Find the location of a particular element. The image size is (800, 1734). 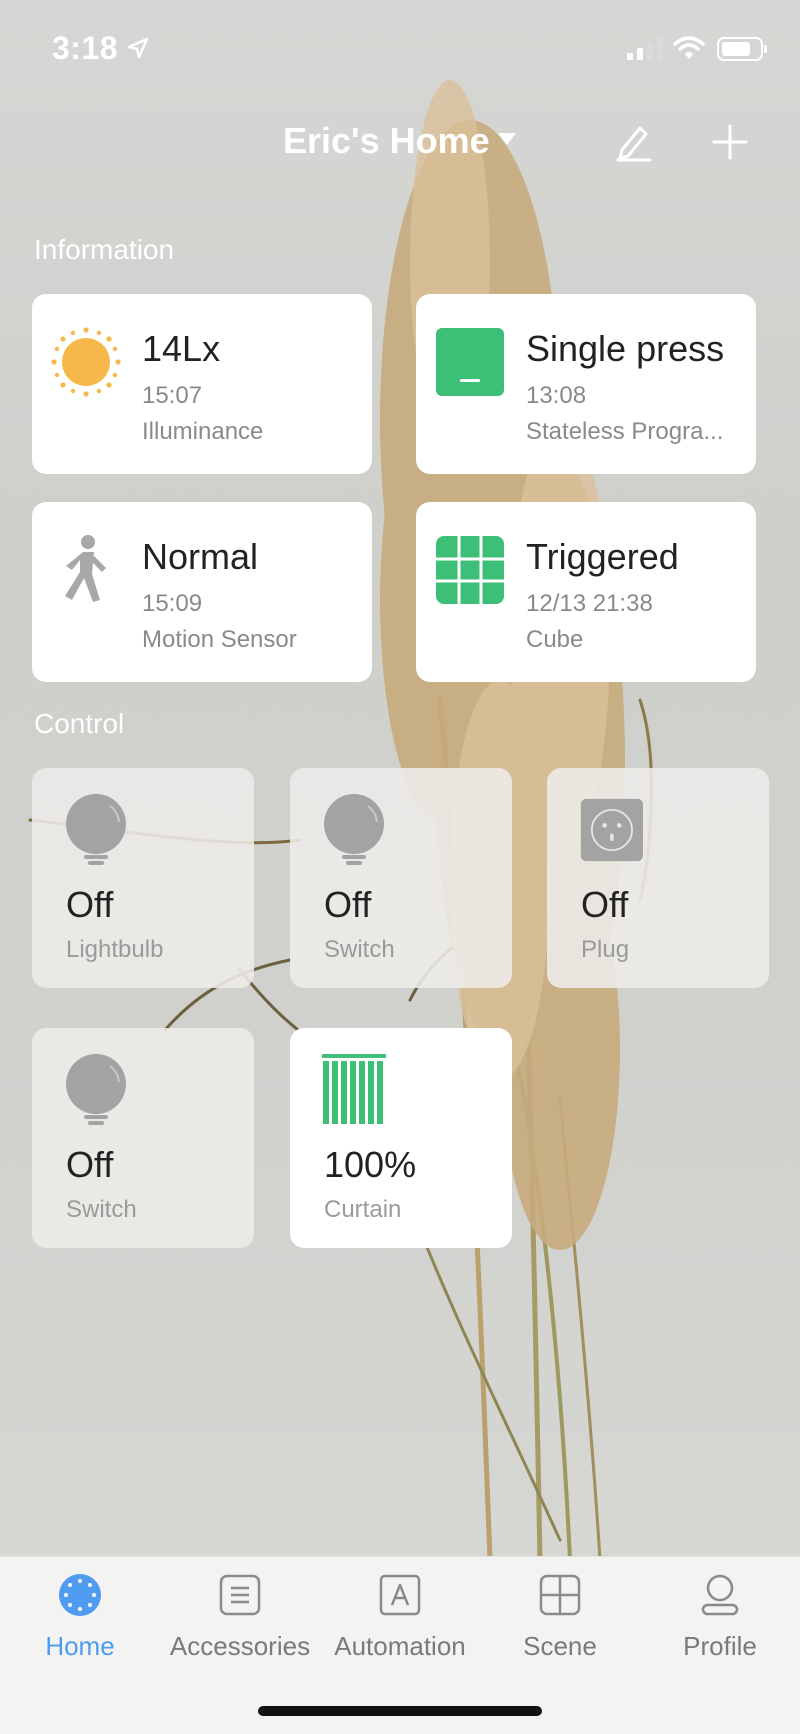

info-card-illuminance: 14Lx 15:07 Illuminance is located at coordinates (202, 384).